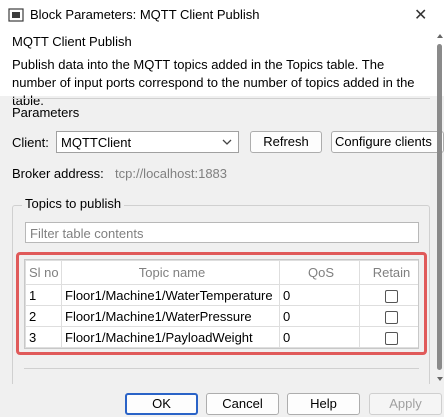  I want to click on help-button: Help, so click(323, 404).